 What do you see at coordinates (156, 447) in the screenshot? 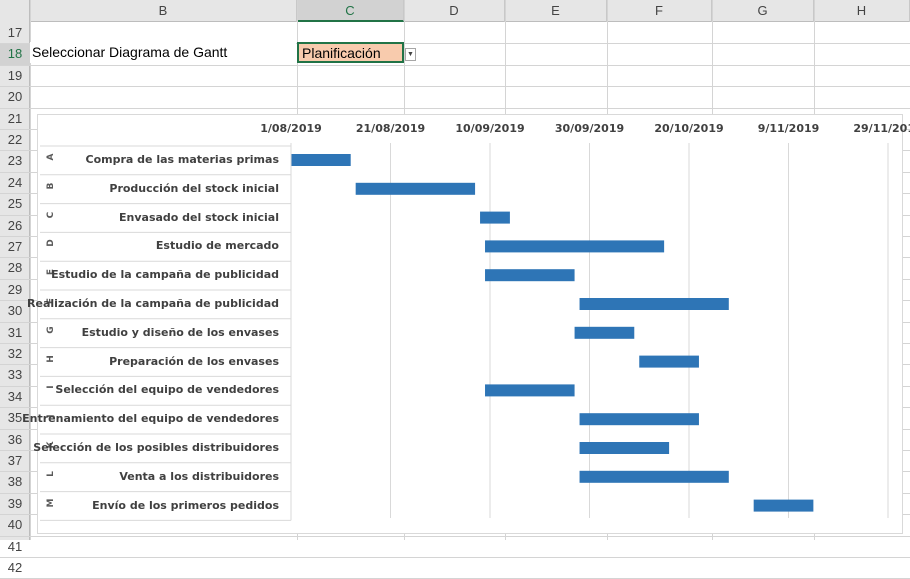
I see `task-name: Selección de los posibles distribuidores` at bounding box center [156, 447].